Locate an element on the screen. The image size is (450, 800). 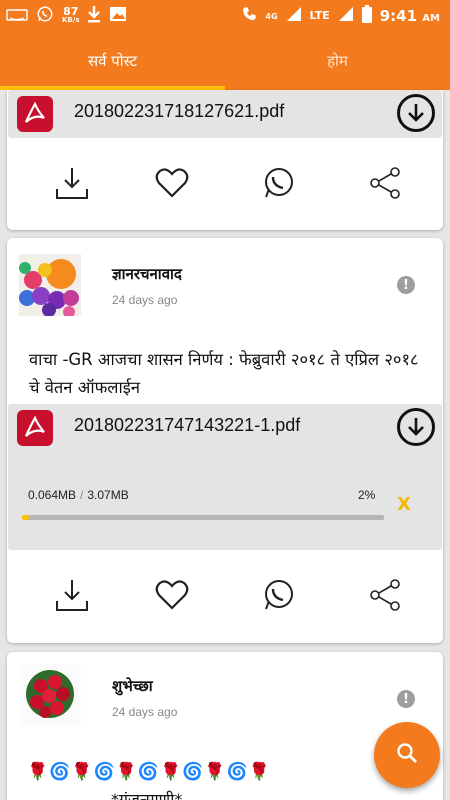
download-percent: 2% is located at coordinates (367, 495).